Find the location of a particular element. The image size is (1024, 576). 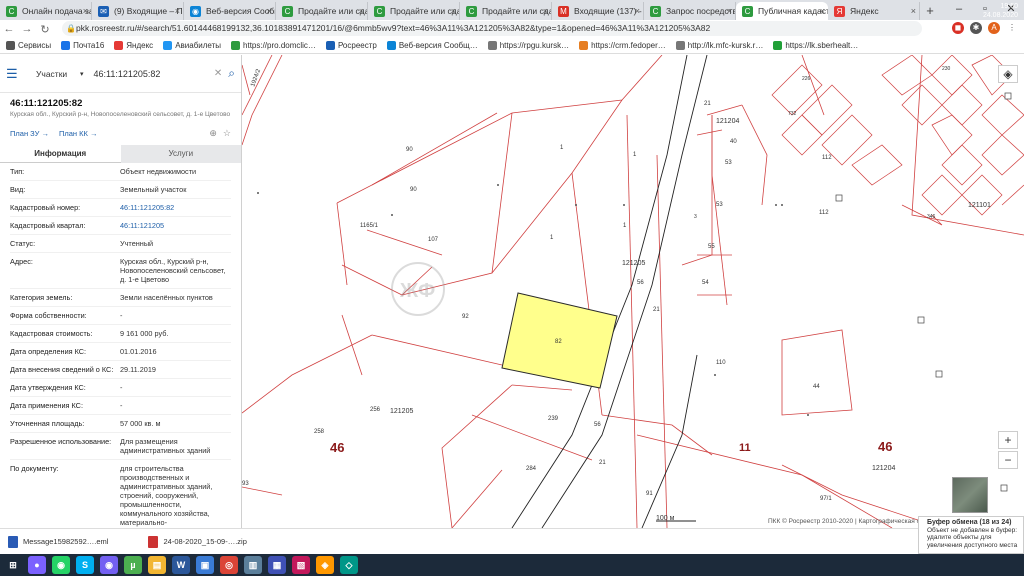

label-11: 11 is located at coordinates (745, 448).